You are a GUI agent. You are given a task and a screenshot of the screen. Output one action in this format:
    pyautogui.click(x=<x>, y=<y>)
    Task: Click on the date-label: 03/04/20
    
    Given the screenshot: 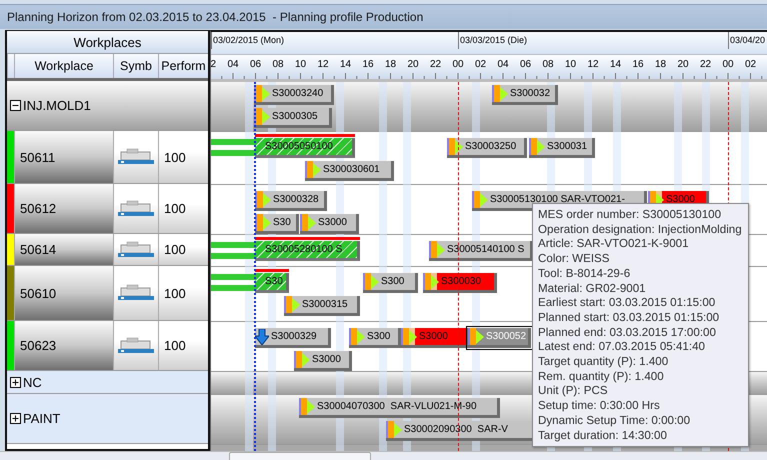 What is the action you would take?
    pyautogui.click(x=747, y=40)
    